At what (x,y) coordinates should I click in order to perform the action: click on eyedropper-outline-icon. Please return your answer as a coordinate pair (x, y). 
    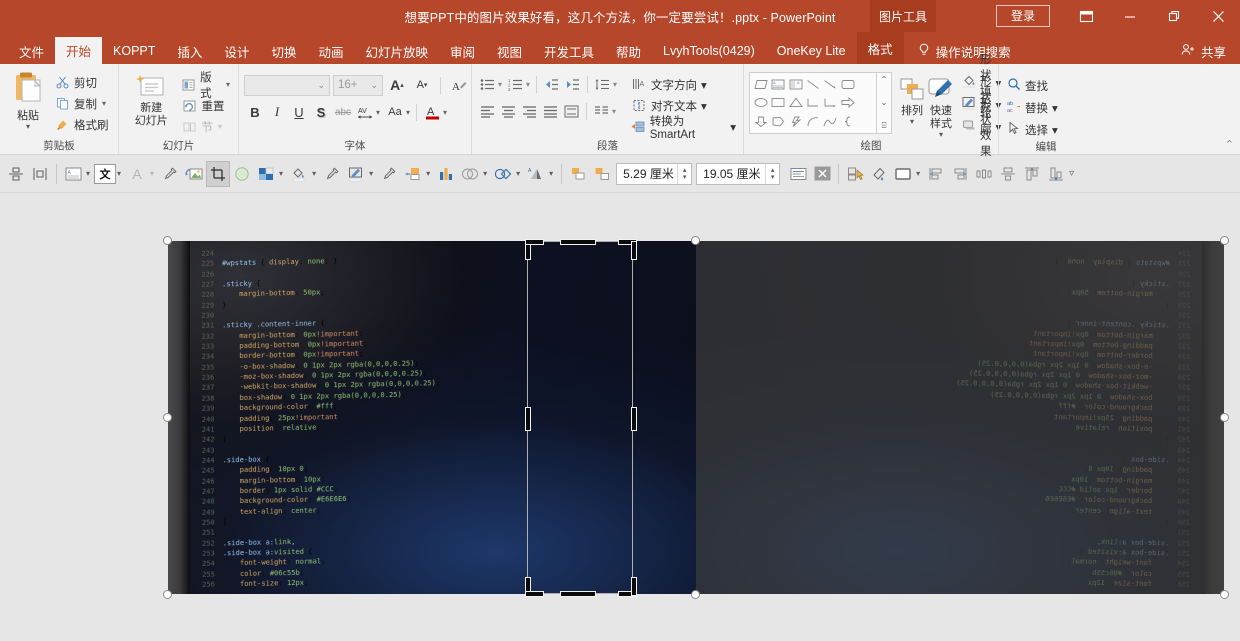
    Looking at the image, I should click on (389, 174).